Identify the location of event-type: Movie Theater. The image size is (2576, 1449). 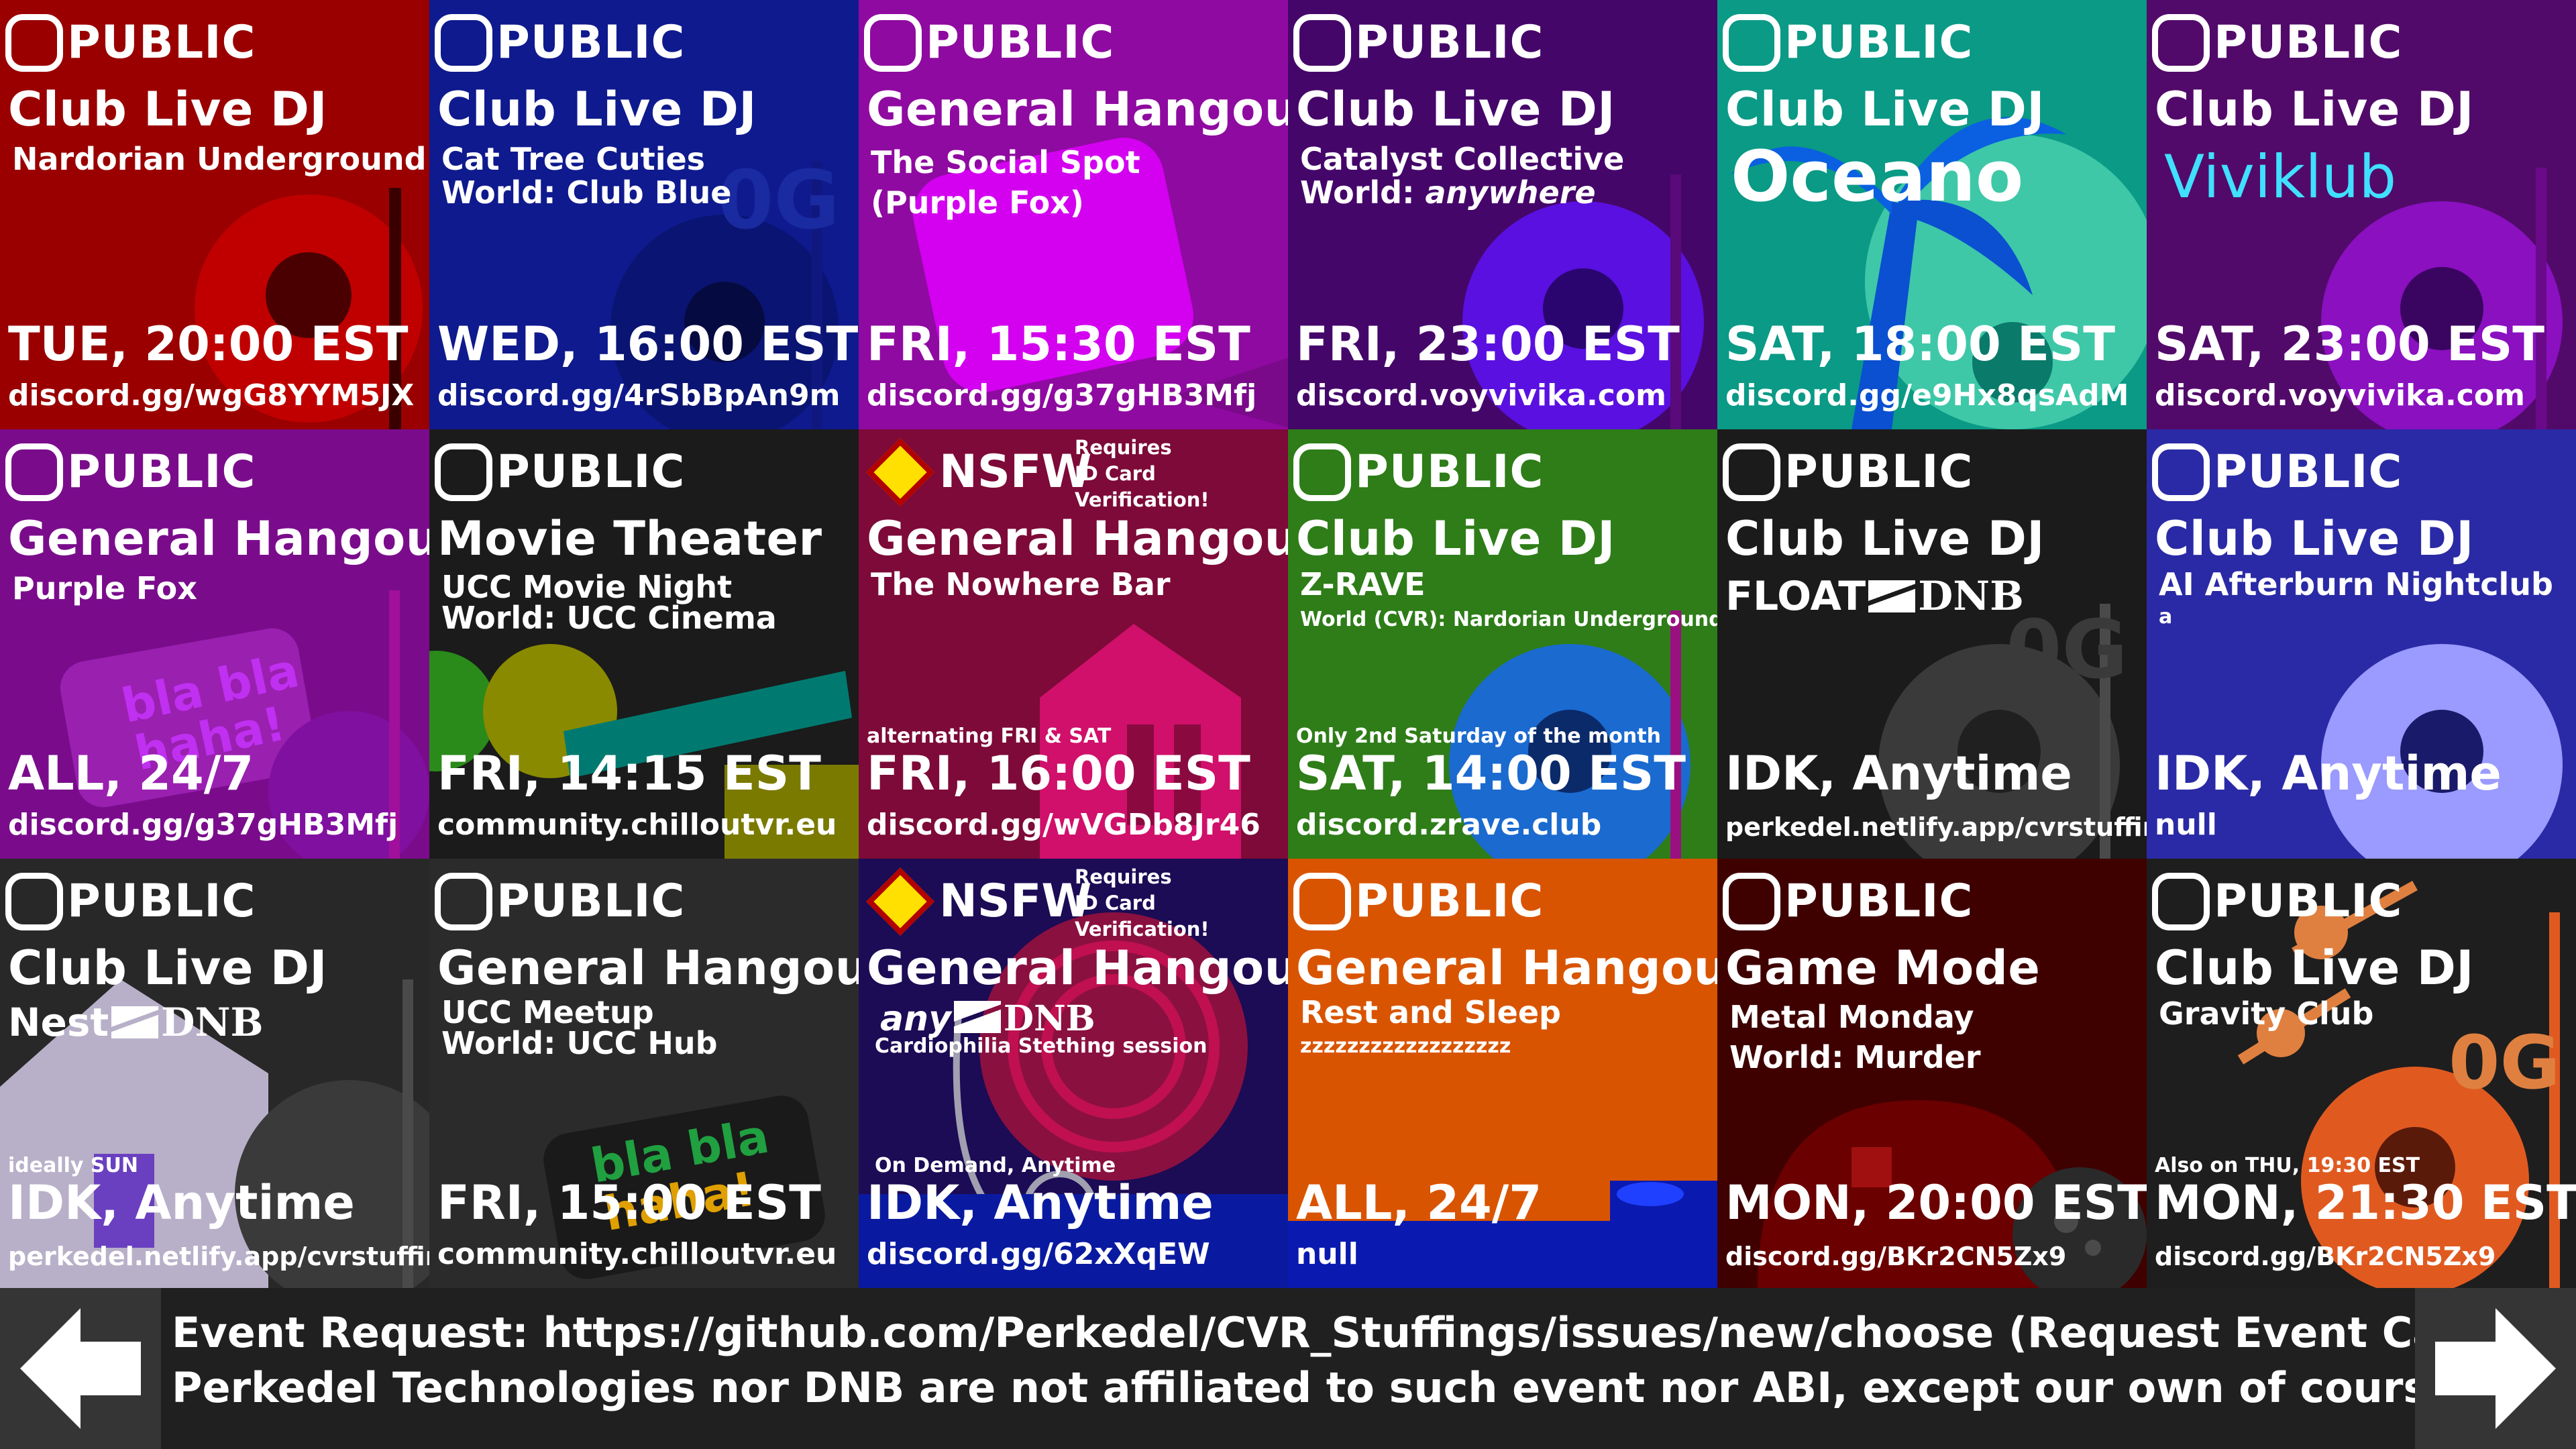
(629, 538).